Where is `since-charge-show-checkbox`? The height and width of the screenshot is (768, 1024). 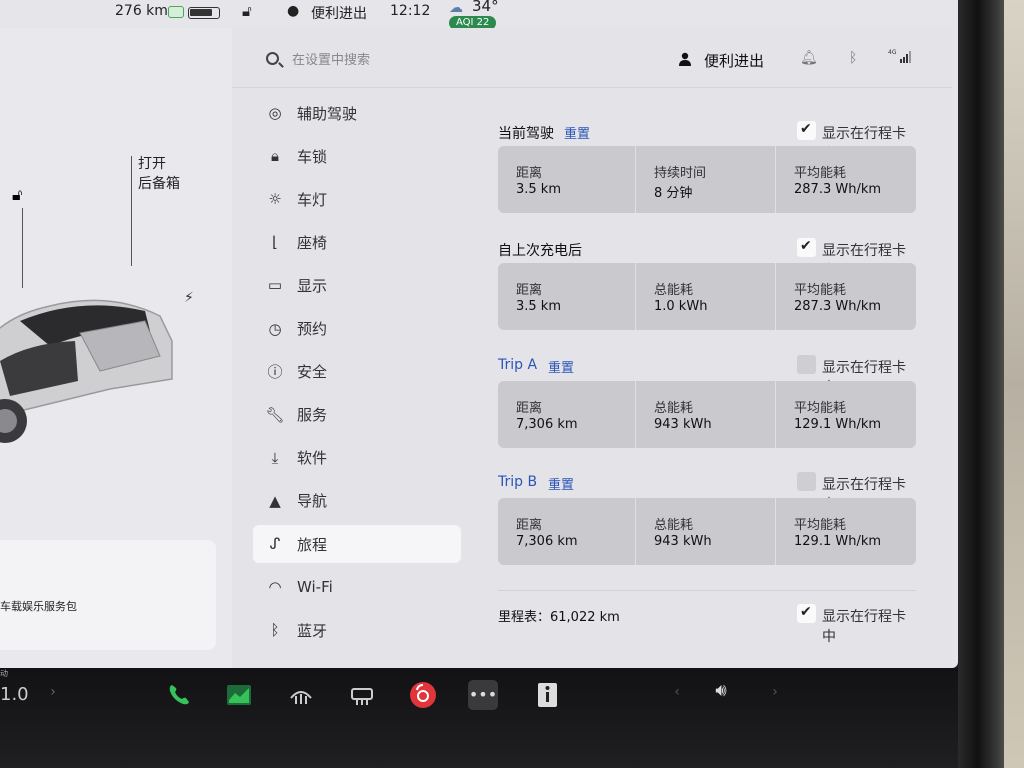 since-charge-show-checkbox is located at coordinates (806, 247).